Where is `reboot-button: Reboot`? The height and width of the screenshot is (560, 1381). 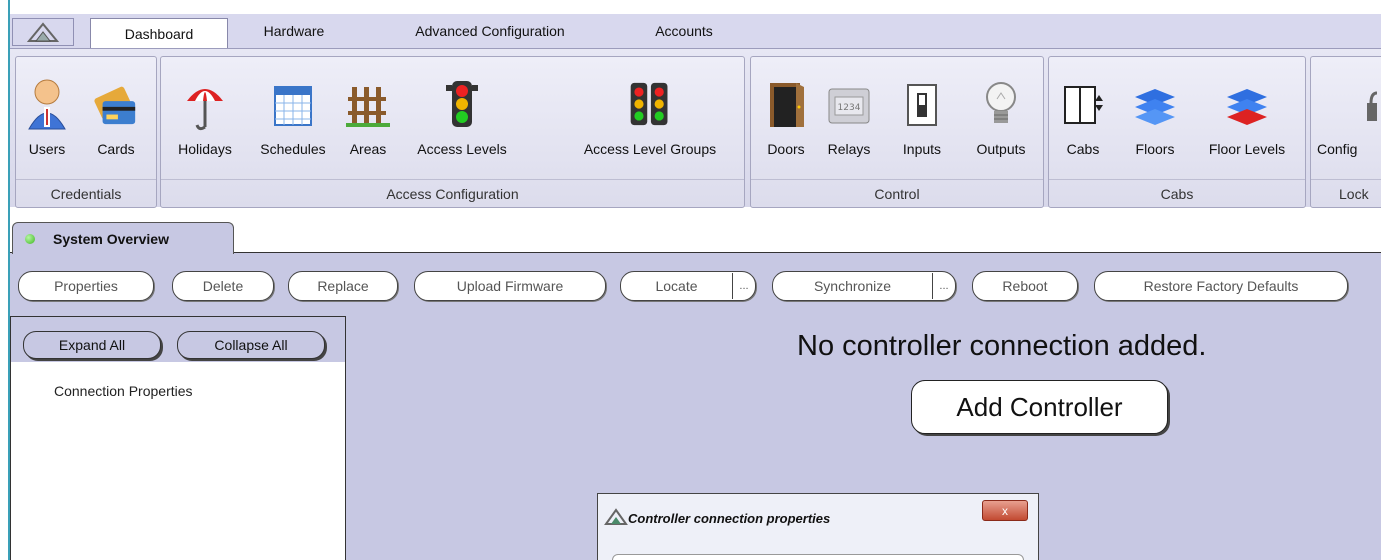
reboot-button: Reboot is located at coordinates (1025, 286).